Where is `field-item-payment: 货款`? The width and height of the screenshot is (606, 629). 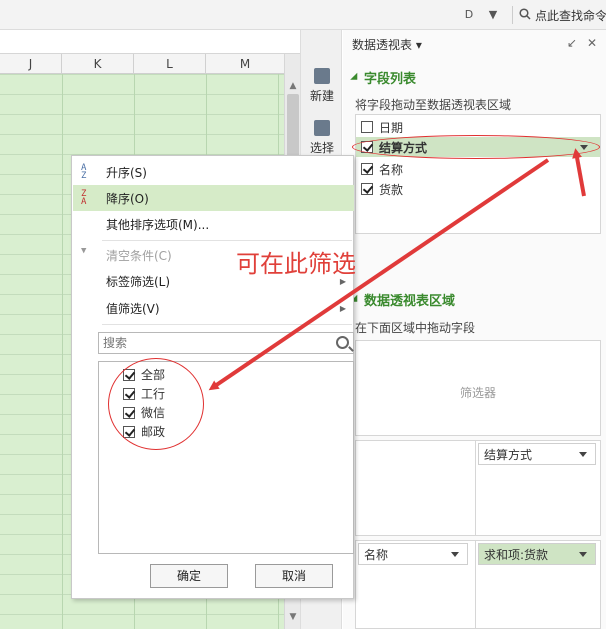 field-item-payment: 货款 is located at coordinates (382, 189).